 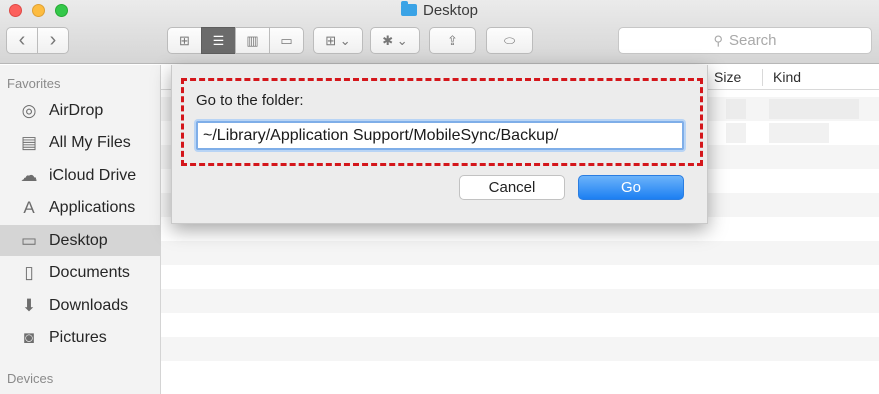 I want to click on cover-flow-view-button: ▭, so click(x=286, y=40).